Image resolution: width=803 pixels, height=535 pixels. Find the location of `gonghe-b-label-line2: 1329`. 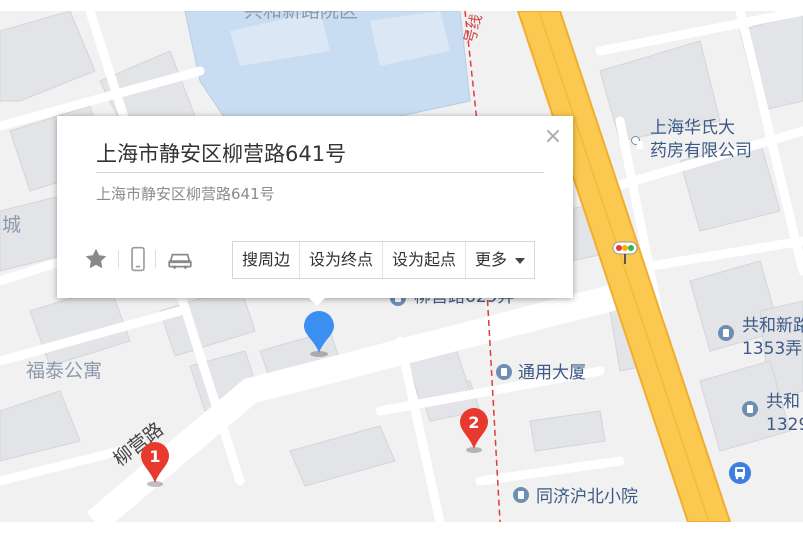

gonghe-b-label-line2: 1329 is located at coordinates (784, 425).